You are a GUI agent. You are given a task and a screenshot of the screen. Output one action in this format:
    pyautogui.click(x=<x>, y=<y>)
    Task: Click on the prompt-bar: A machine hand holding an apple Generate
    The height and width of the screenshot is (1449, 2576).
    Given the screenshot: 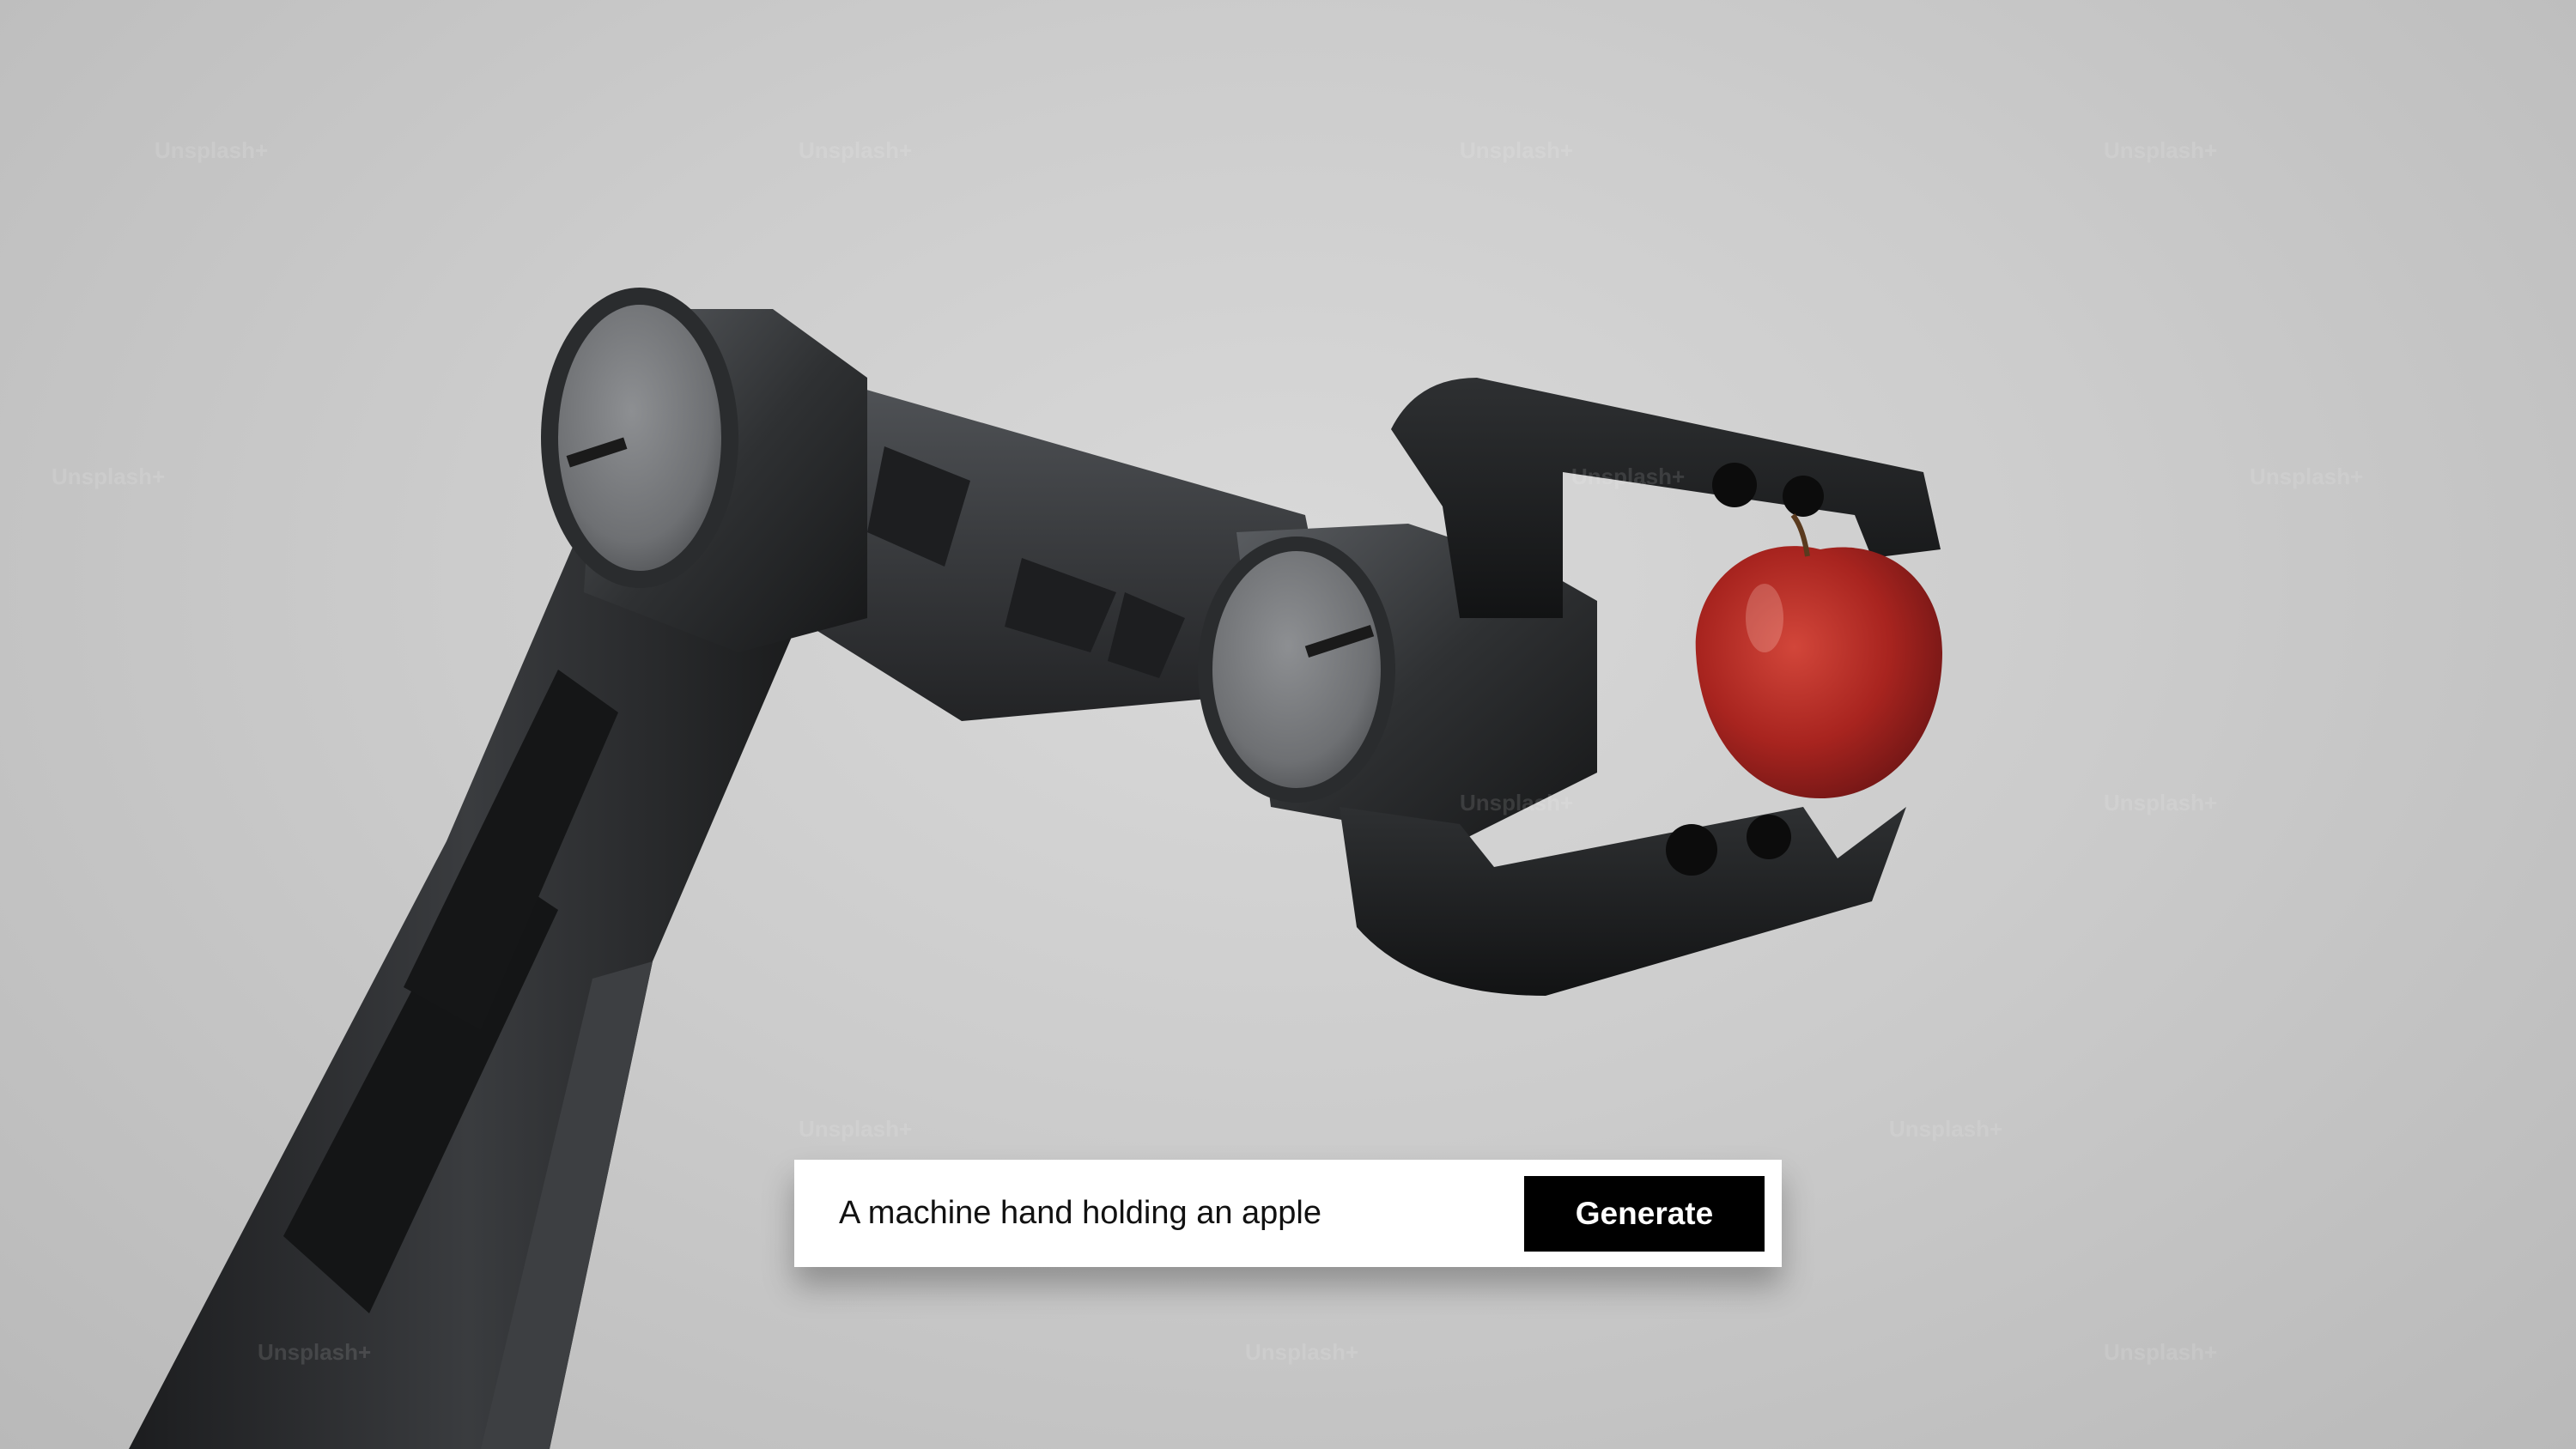 What is the action you would take?
    pyautogui.click(x=1288, y=1213)
    